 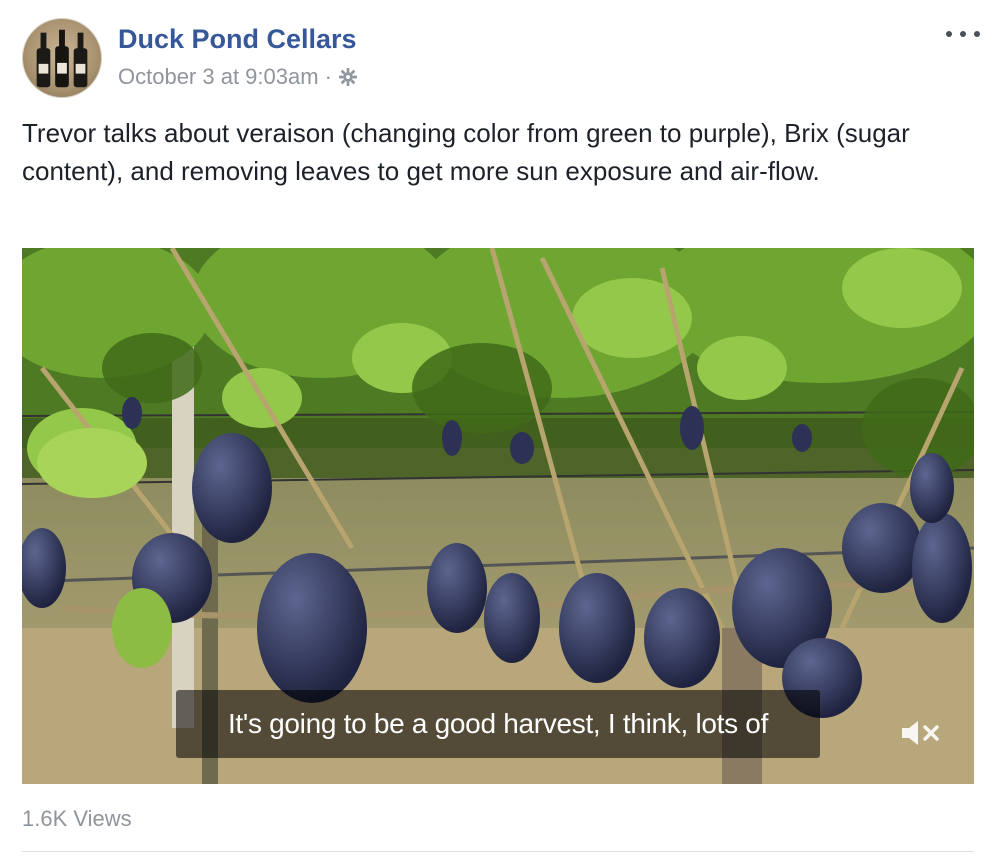 I want to click on gear-icon, so click(x=348, y=77).